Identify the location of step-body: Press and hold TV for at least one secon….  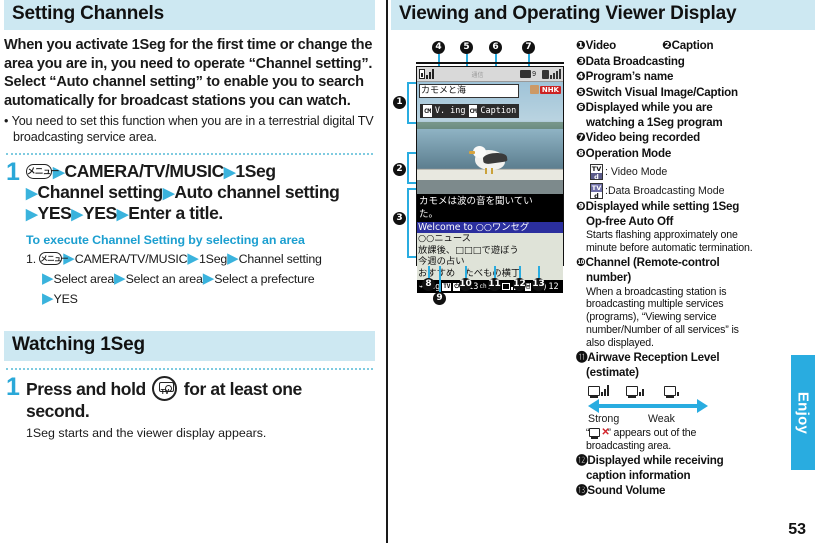
(200, 399).